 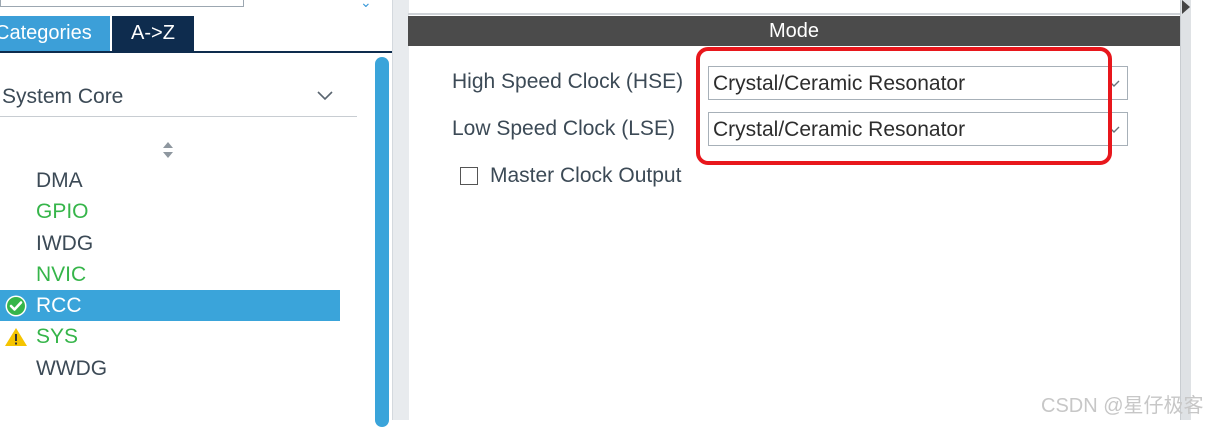 What do you see at coordinates (59, 180) in the screenshot?
I see `list-item-label: DMA` at bounding box center [59, 180].